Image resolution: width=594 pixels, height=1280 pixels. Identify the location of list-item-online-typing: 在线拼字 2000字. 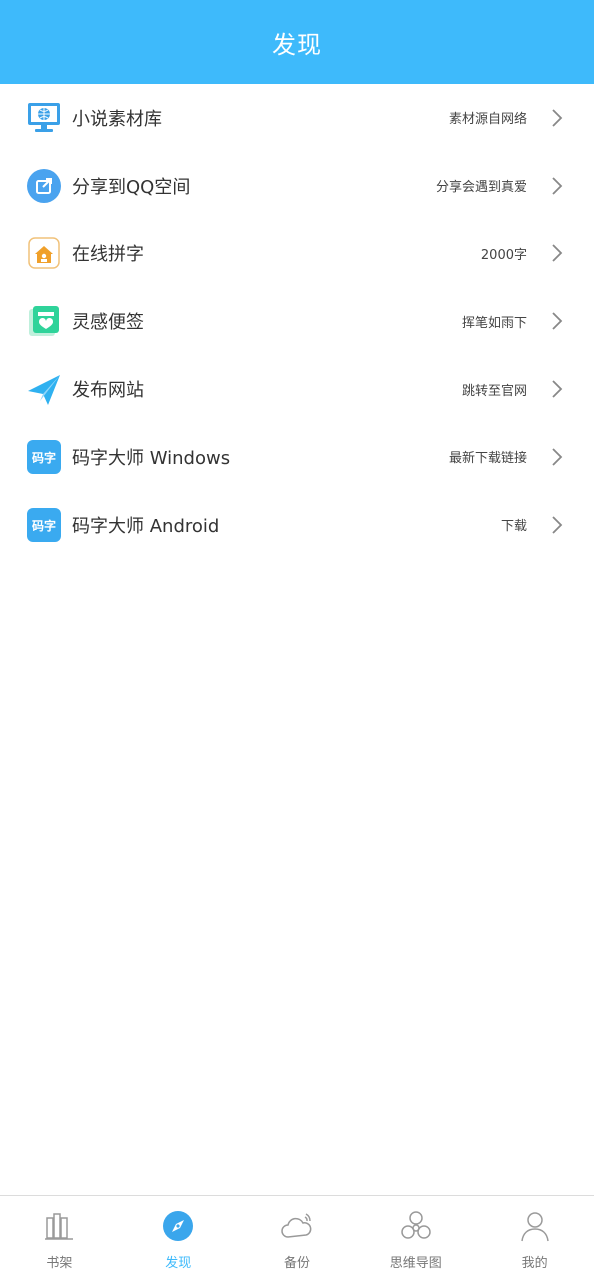
(297, 254).